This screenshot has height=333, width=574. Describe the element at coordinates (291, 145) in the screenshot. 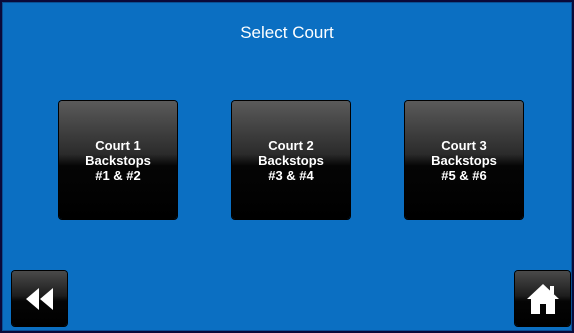

I see `court-2-label: Court 2` at that location.